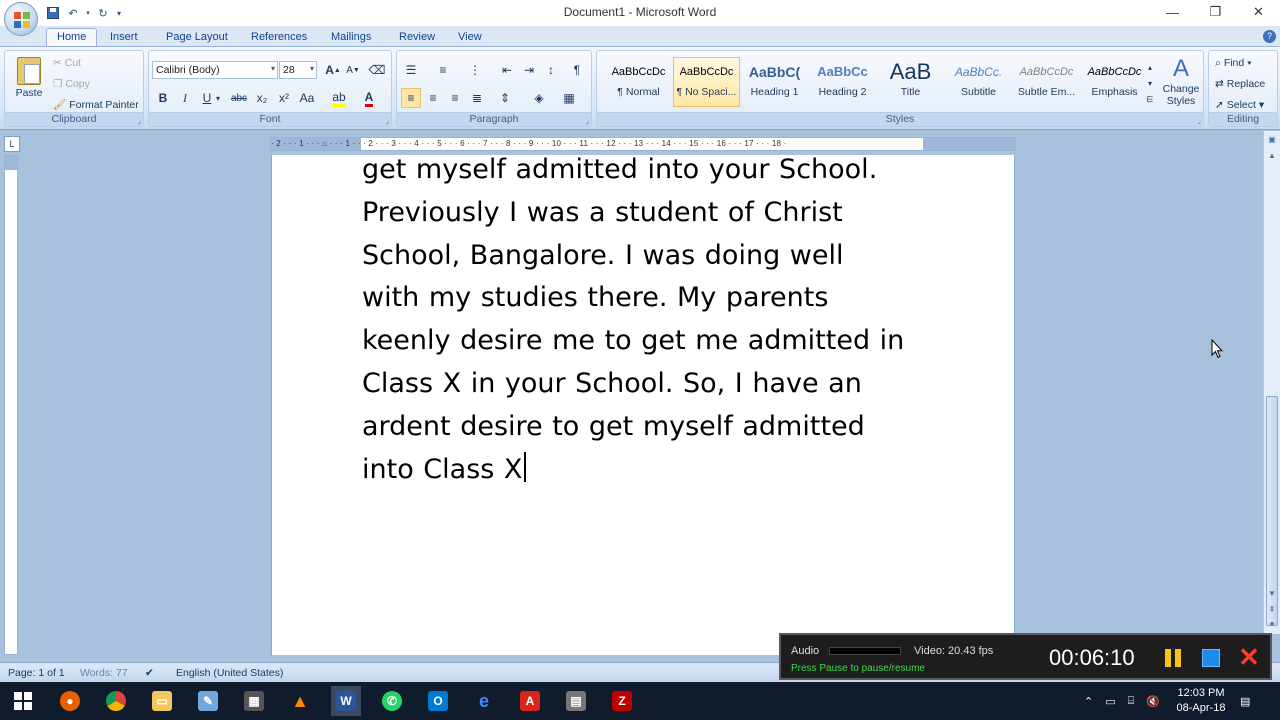 Image resolution: width=1280 pixels, height=720 pixels. Describe the element at coordinates (505, 98) in the screenshot. I see `line-spacing-icon: ⇕` at that location.